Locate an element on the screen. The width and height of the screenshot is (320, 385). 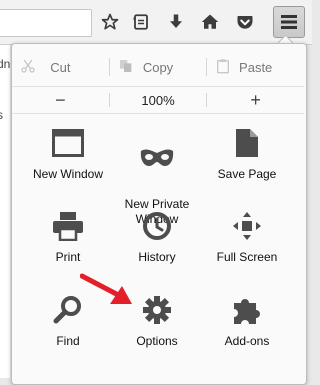
zoom-reset-button: 100% is located at coordinates (158, 100).